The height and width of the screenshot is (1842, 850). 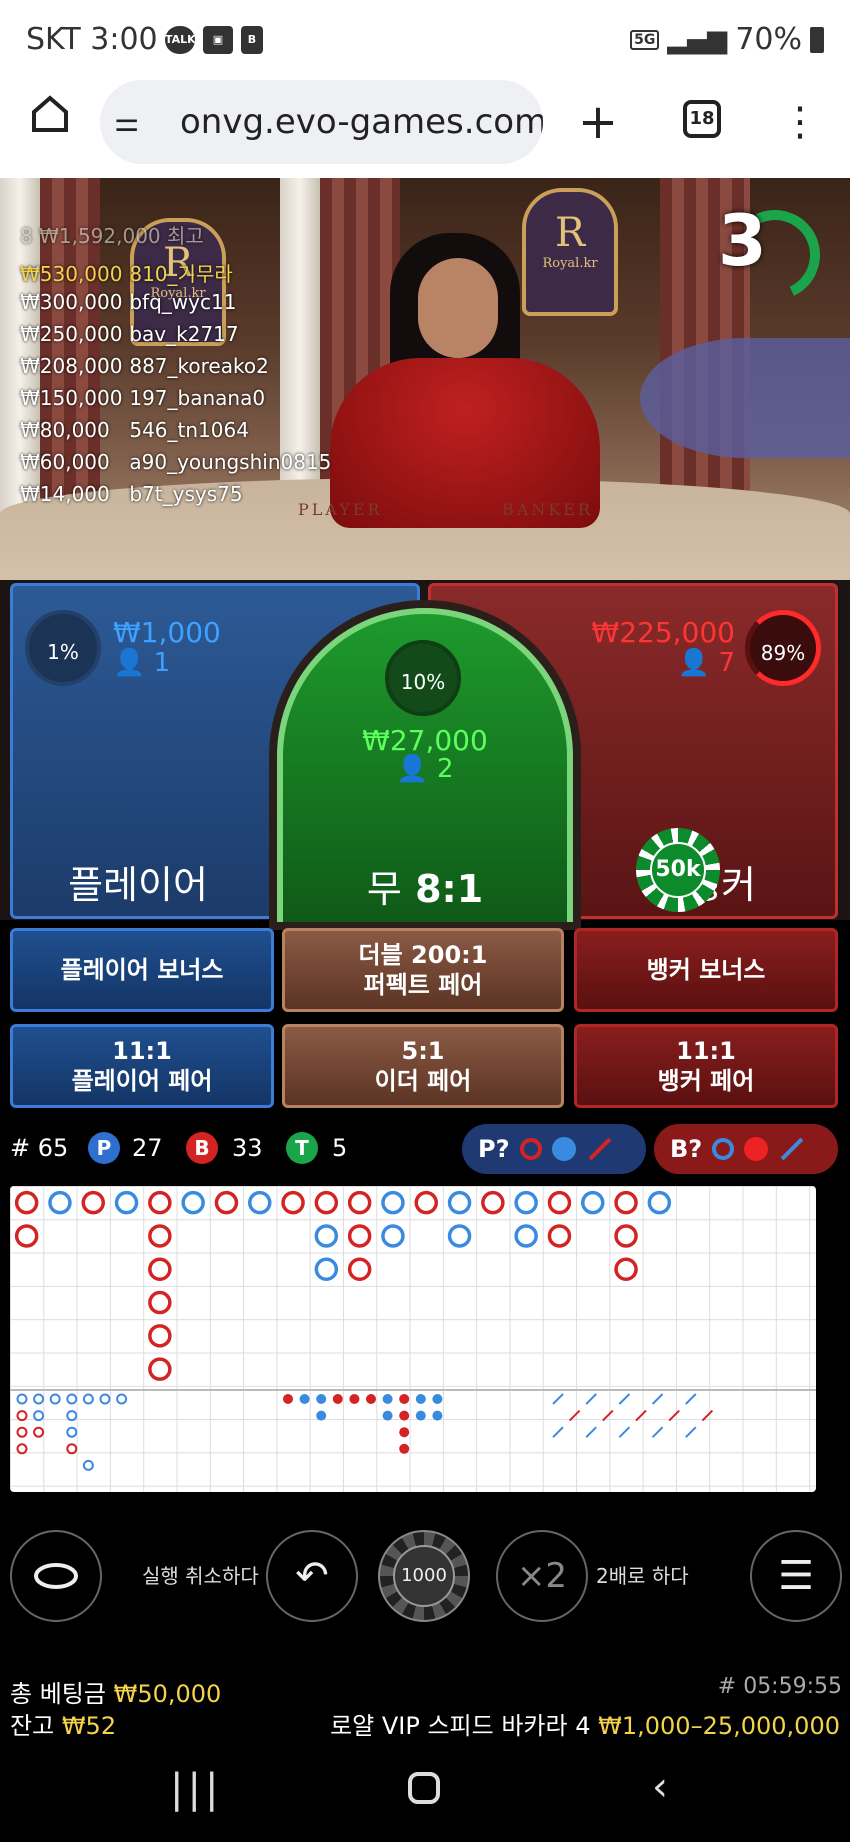 I want to click on android-nav-bar: ||| ‹, so click(x=425, y=1792).